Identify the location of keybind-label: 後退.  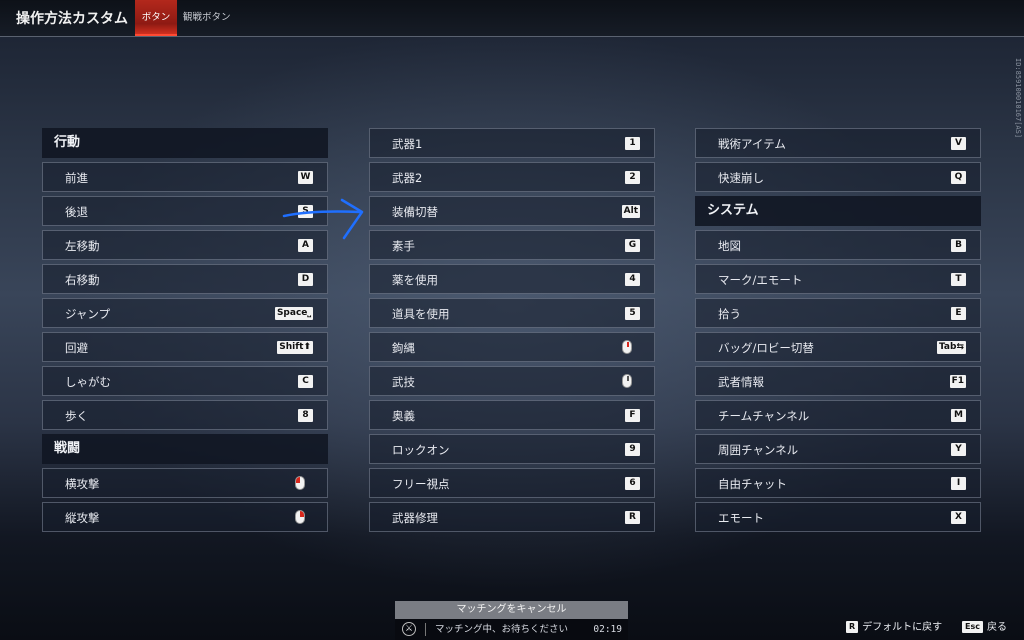
(76, 212).